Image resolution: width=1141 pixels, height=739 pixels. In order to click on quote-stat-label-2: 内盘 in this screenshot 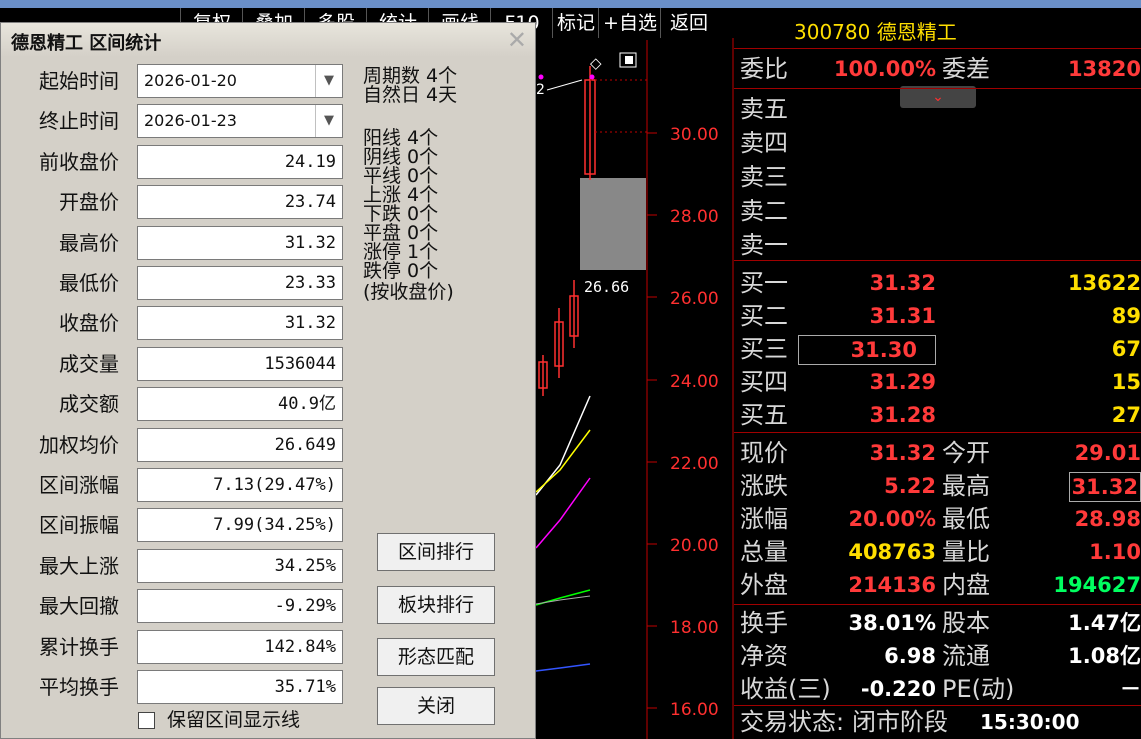, I will do `click(966, 585)`.